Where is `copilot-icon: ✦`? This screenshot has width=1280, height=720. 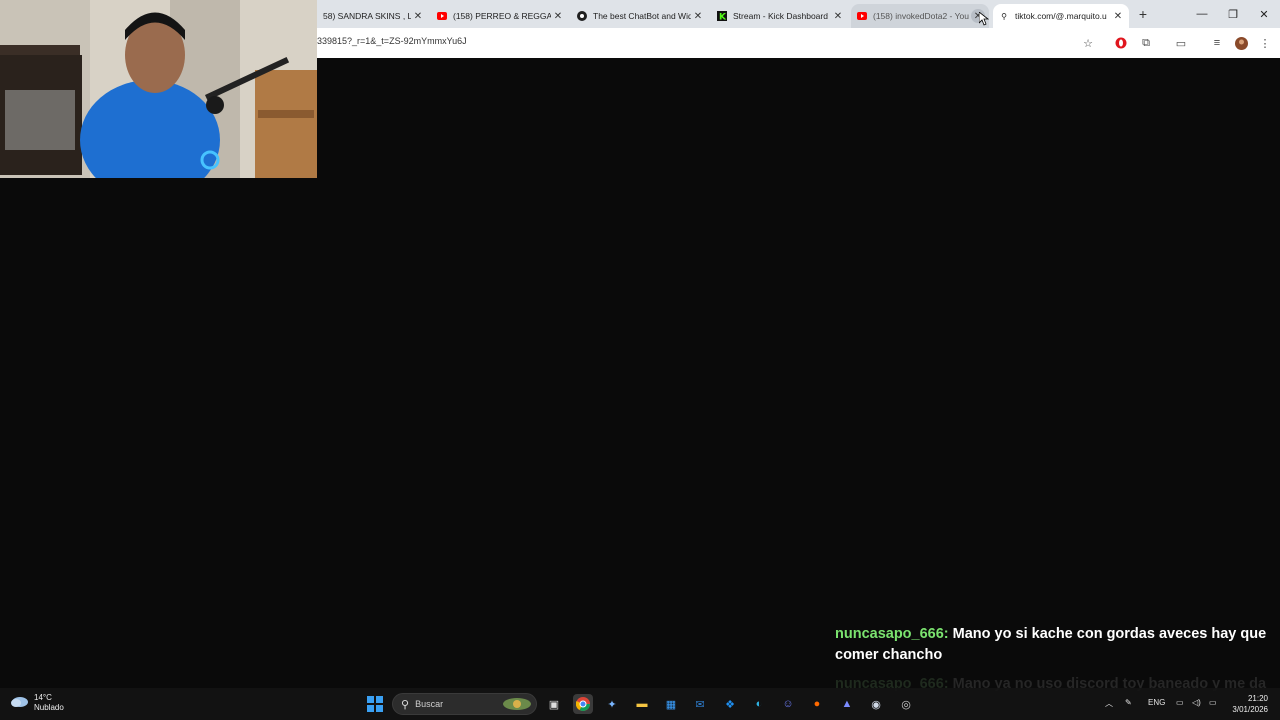 copilot-icon: ✦ is located at coordinates (612, 704).